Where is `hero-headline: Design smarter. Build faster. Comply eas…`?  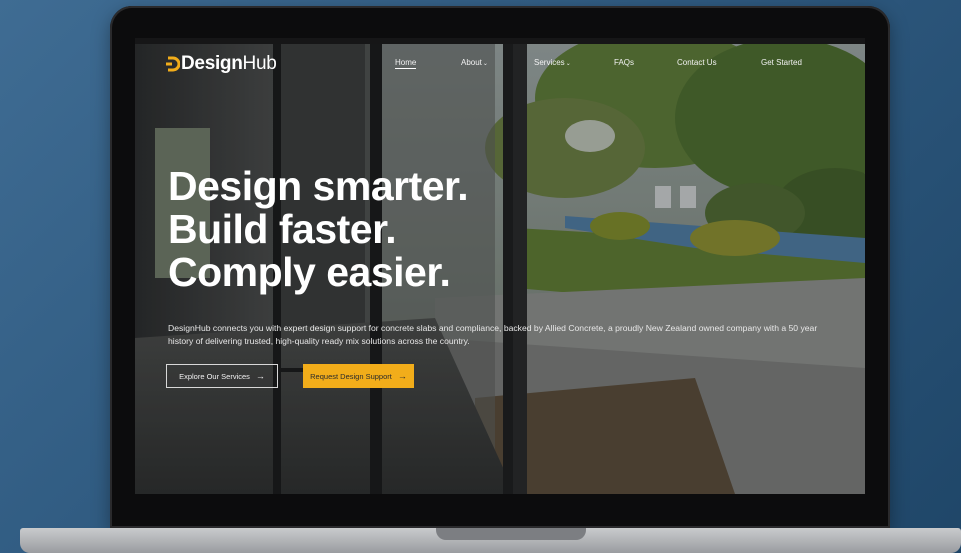 hero-headline: Design smarter. Build faster. Comply eas… is located at coordinates (318, 229).